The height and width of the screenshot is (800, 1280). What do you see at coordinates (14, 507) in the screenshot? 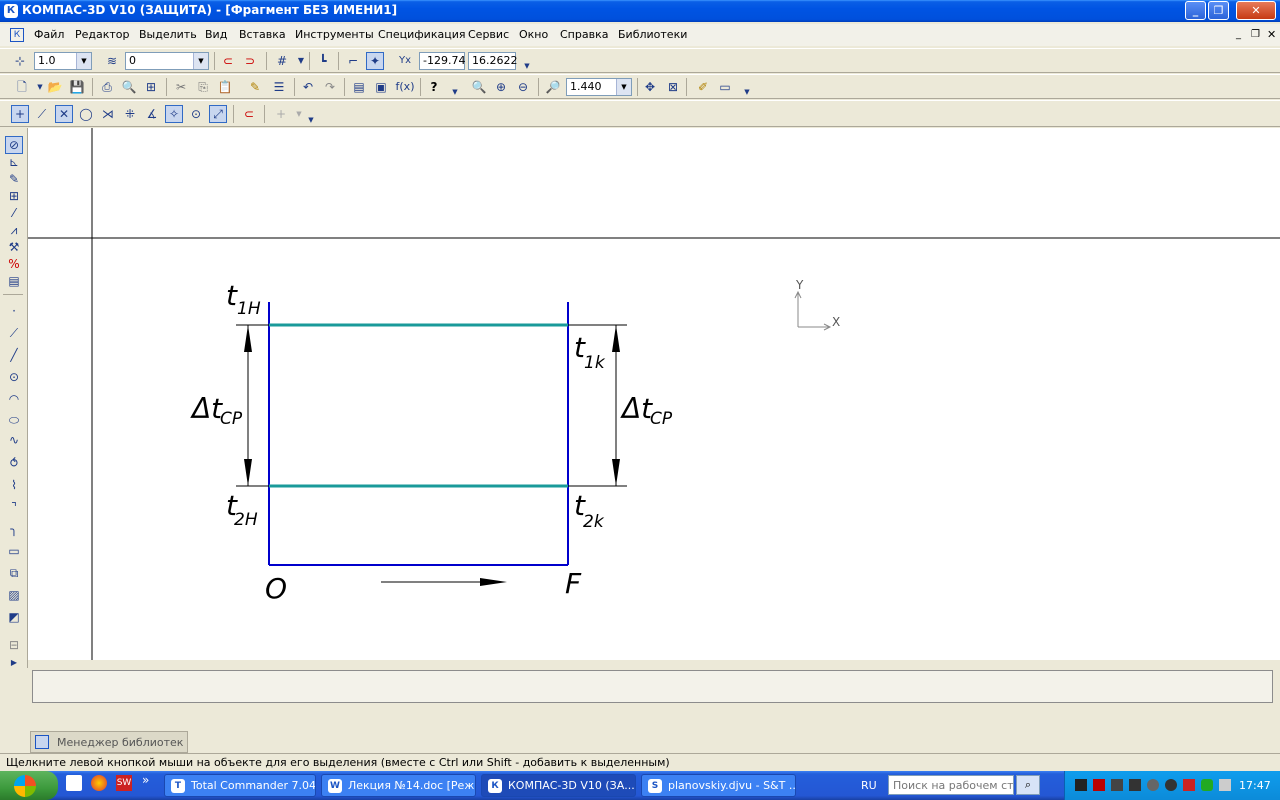
I see `chamfer-icon: ⌝` at bounding box center [14, 507].